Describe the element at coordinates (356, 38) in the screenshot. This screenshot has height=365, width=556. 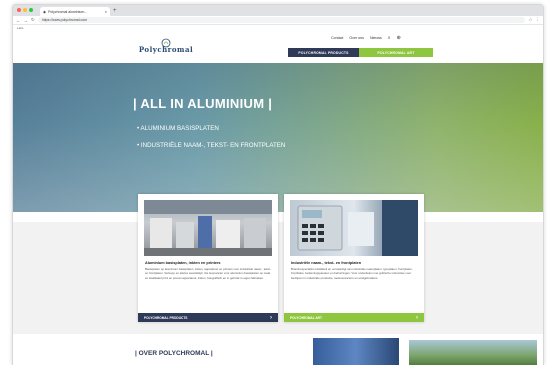
I see `nav-link-over-ons: Over ons` at that location.